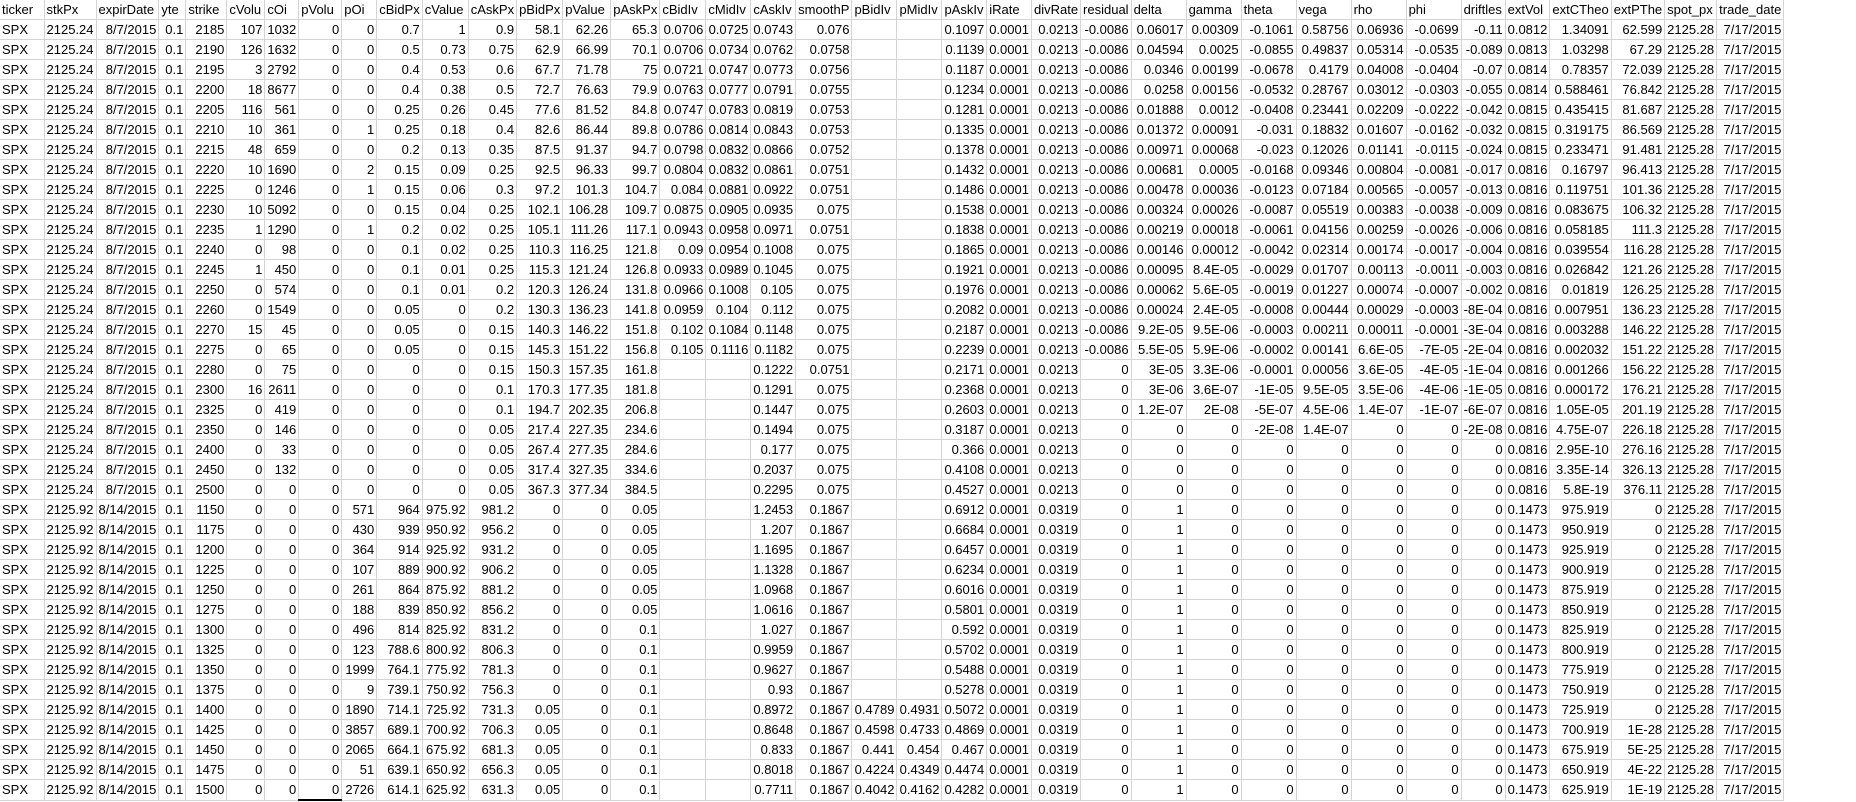 Image resolution: width=1856 pixels, height=802 pixels. I want to click on cell-pbidpx: 77.6, so click(540, 109).